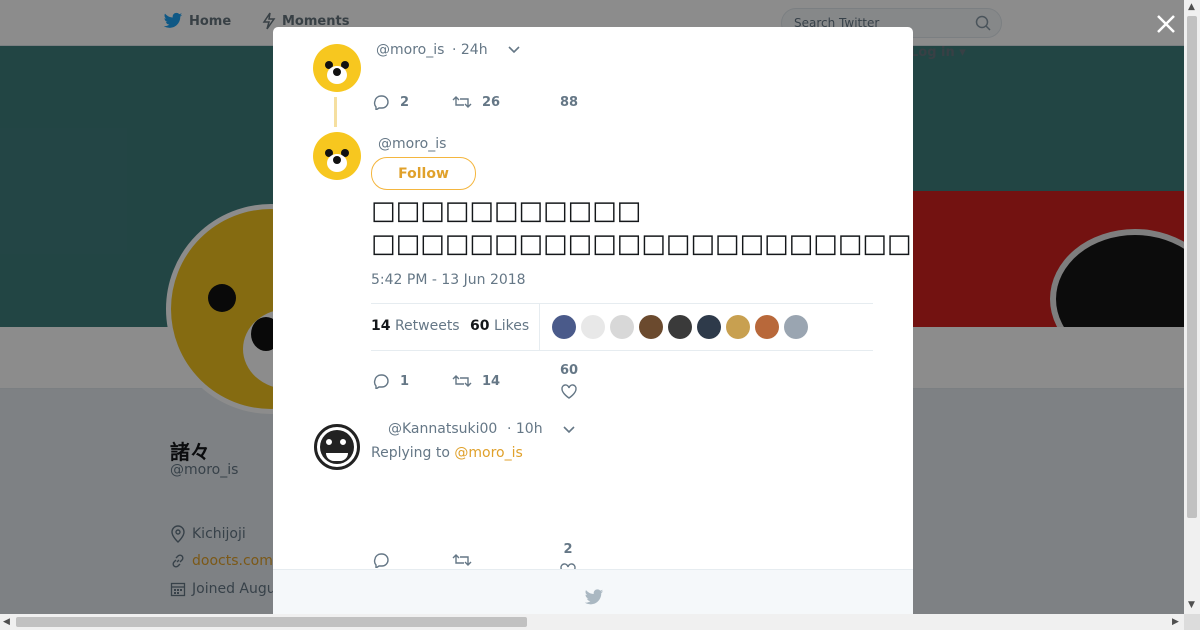 Image resolution: width=1200 pixels, height=630 pixels. I want to click on reply-tweet-avatar, so click(337, 447).